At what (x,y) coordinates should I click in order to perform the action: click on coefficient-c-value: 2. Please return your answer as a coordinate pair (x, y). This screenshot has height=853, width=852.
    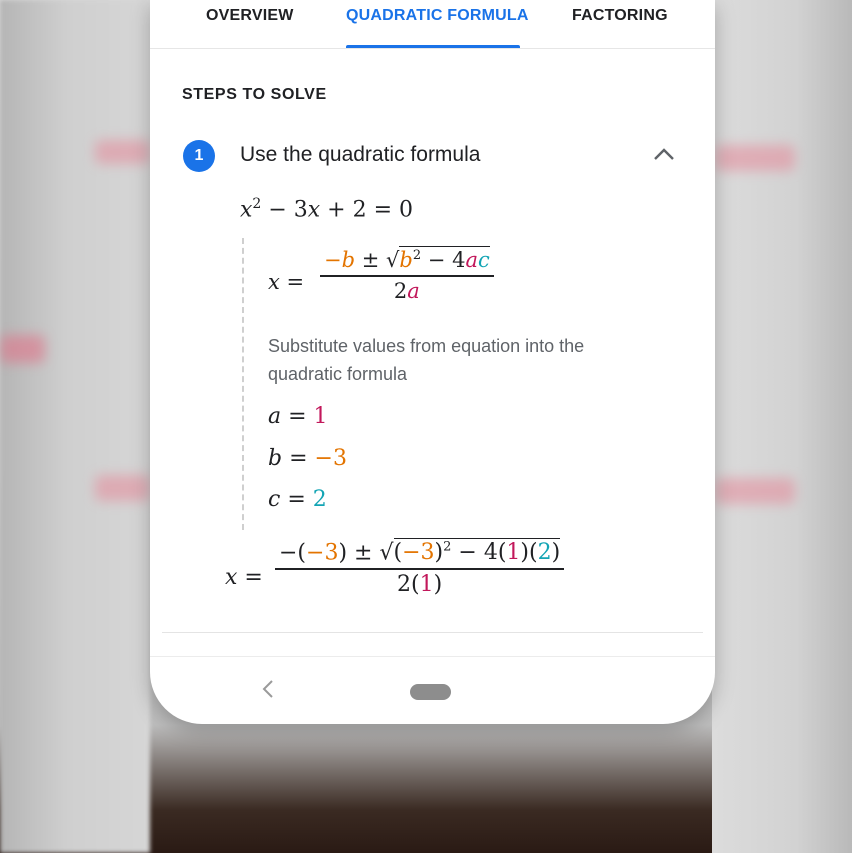
    Looking at the image, I should click on (319, 499).